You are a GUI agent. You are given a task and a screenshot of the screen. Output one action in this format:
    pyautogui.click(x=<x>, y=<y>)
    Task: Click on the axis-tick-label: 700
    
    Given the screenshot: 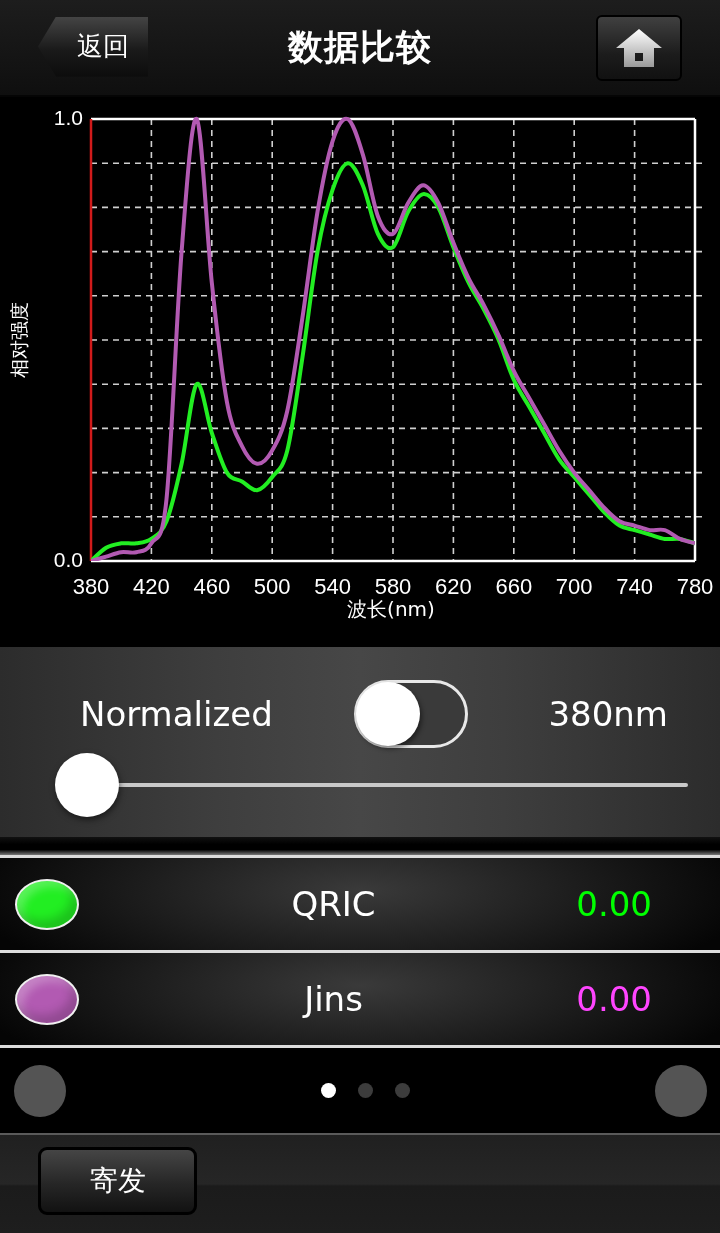 What is the action you would take?
    pyautogui.click(x=574, y=586)
    